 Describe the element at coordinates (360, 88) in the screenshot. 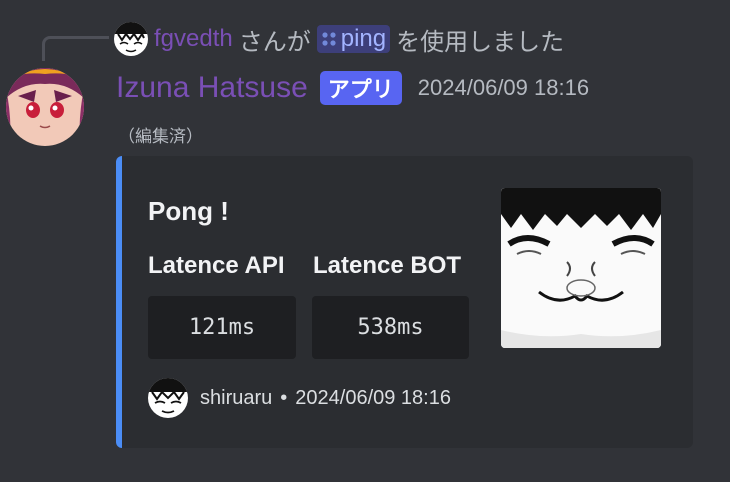

I see `app-badge: アプリ` at that location.